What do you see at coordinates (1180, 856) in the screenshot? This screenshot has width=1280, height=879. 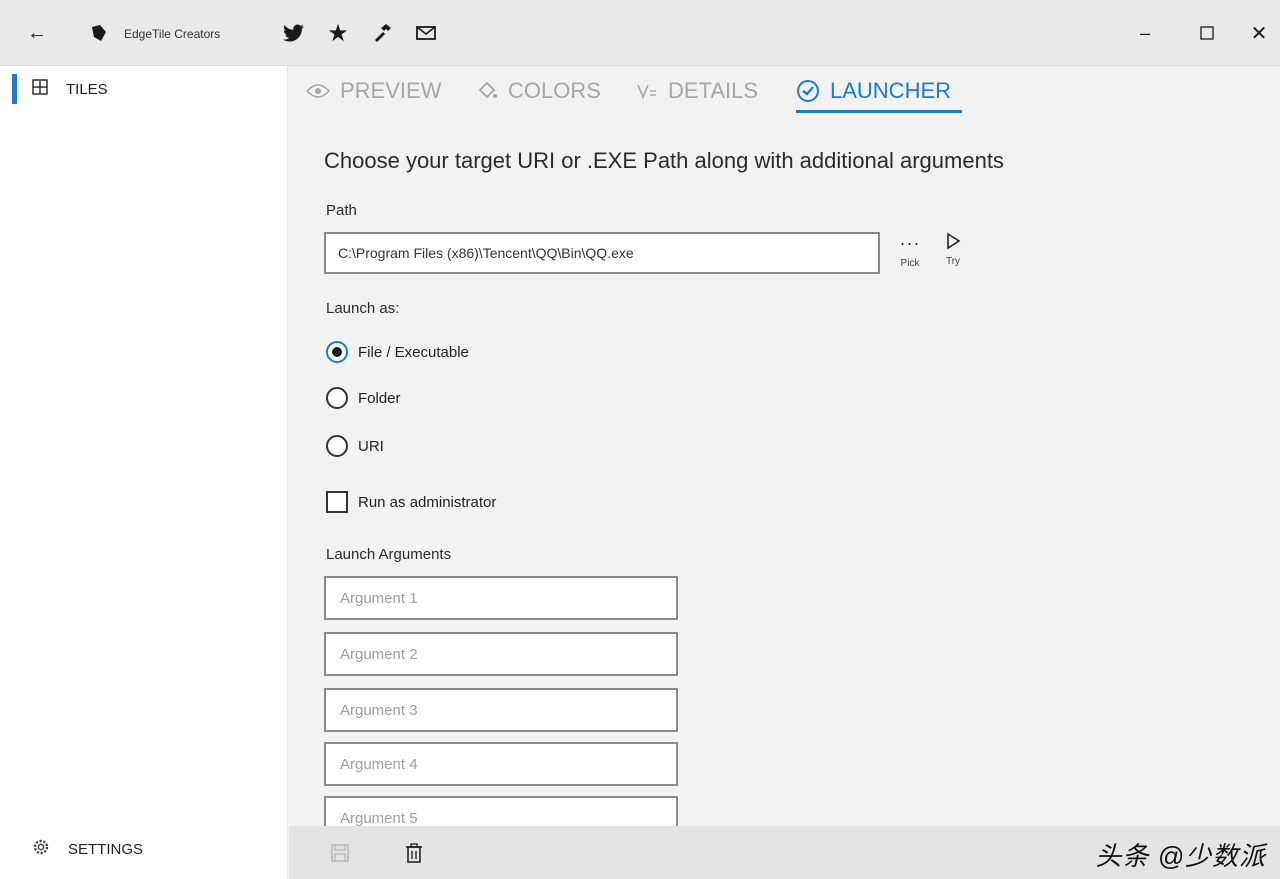 I see `watermark-text: 头条 @少数派` at bounding box center [1180, 856].